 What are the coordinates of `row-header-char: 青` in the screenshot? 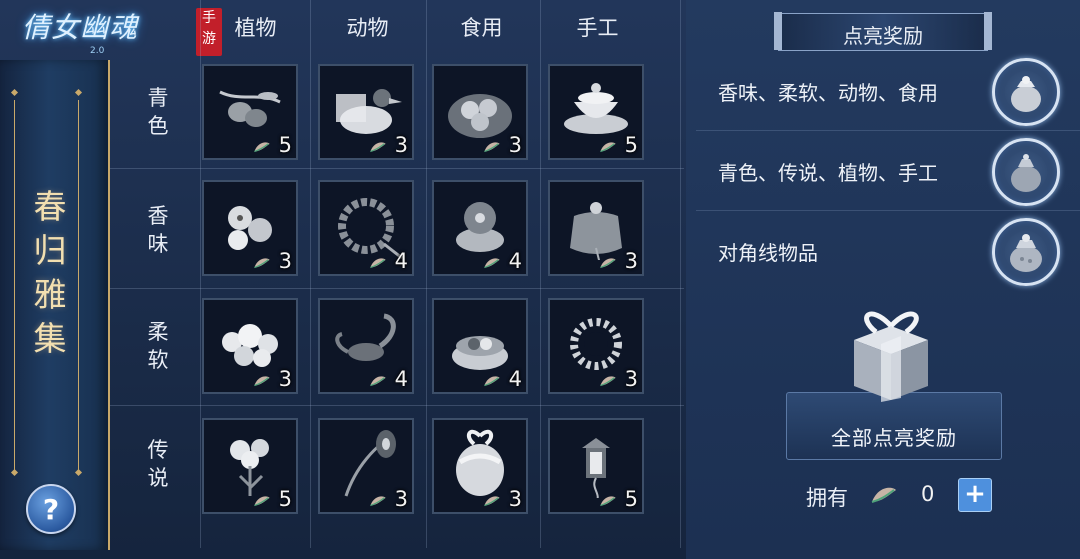 It's located at (158, 98).